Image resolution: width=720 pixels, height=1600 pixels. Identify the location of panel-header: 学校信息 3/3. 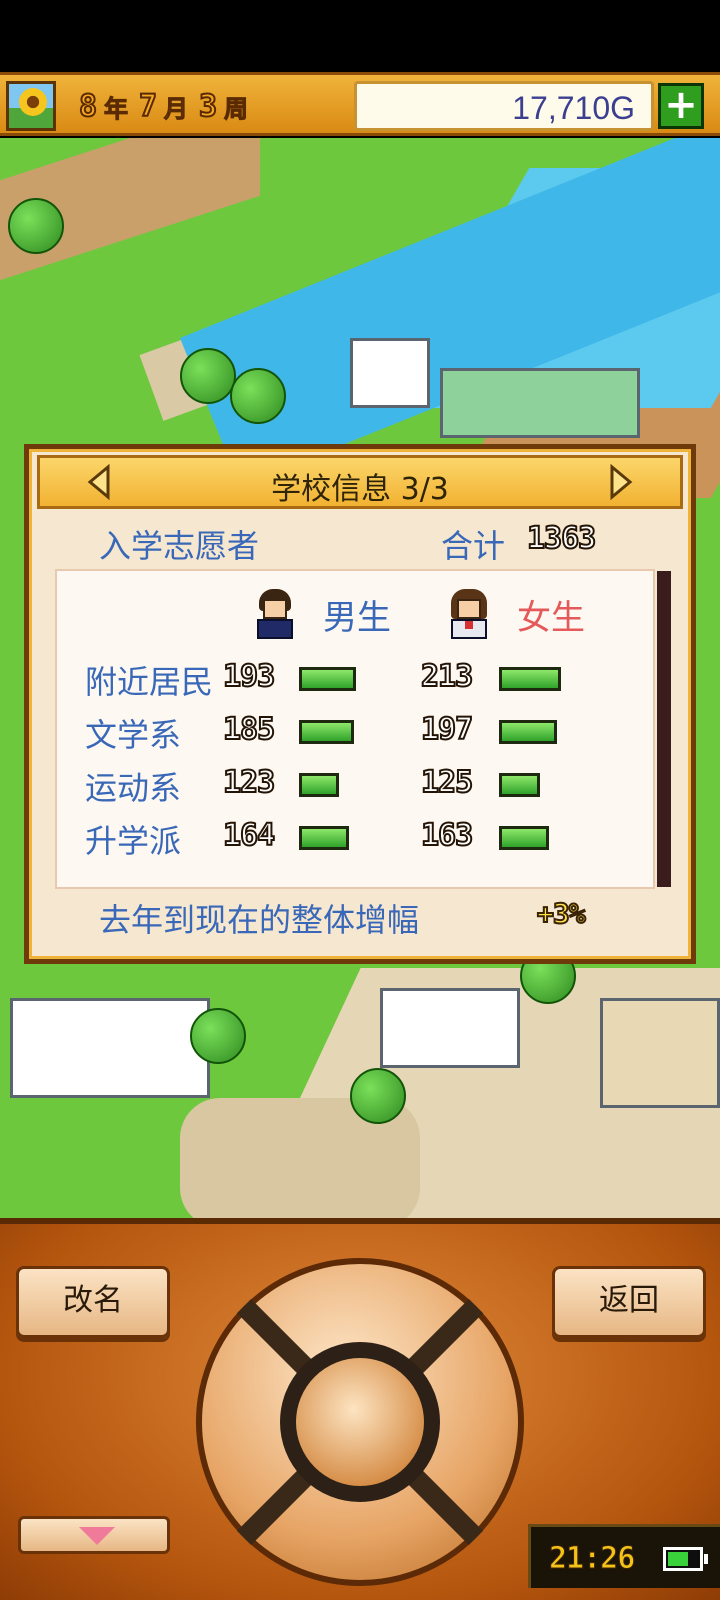
(360, 482).